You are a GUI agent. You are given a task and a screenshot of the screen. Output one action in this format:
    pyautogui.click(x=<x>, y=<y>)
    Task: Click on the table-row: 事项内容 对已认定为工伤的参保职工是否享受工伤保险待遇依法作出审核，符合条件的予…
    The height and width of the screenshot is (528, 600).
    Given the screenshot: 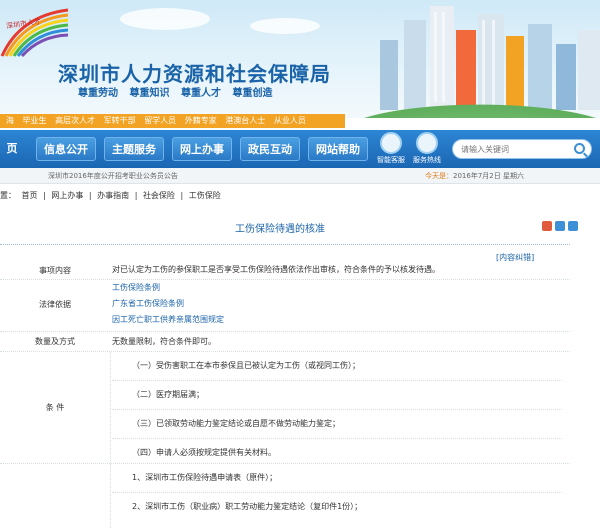 What is the action you would take?
    pyautogui.click(x=285, y=271)
    